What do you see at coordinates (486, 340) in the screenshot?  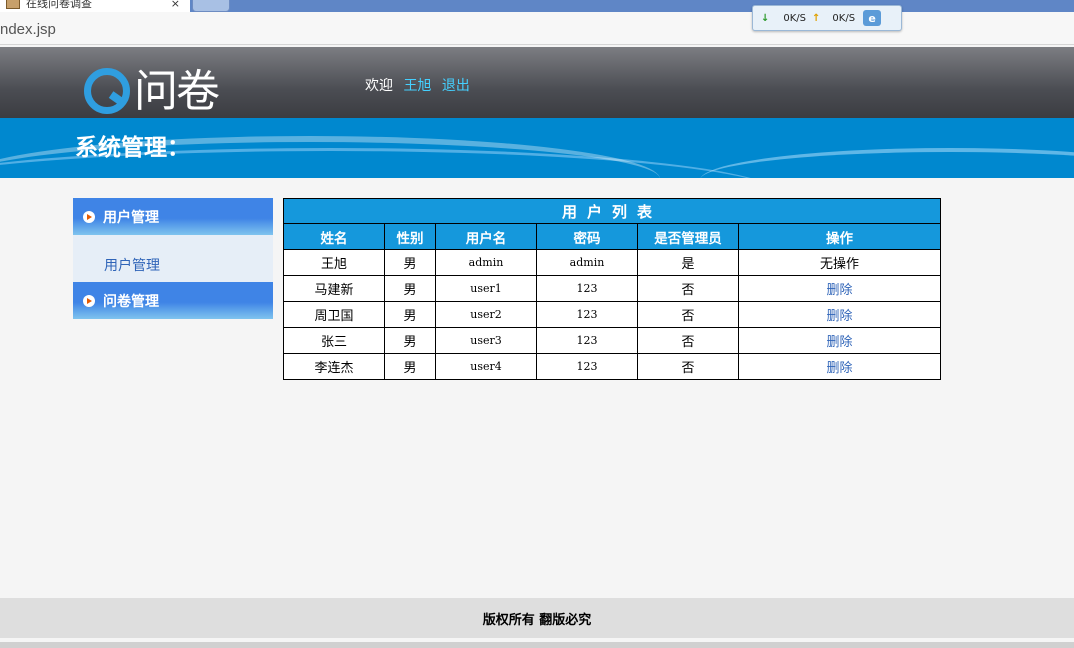 I see `cell-username: user3` at bounding box center [486, 340].